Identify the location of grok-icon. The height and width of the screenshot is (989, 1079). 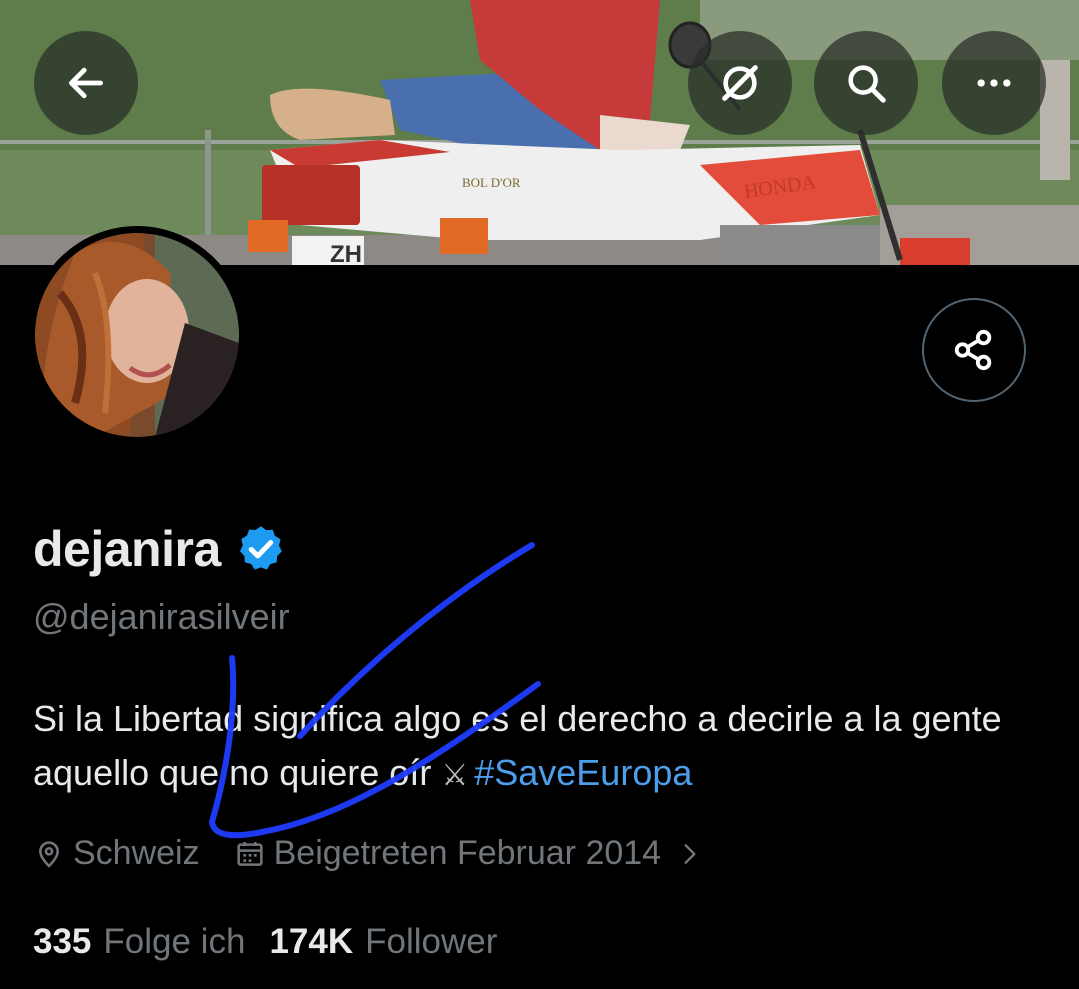
(740, 83).